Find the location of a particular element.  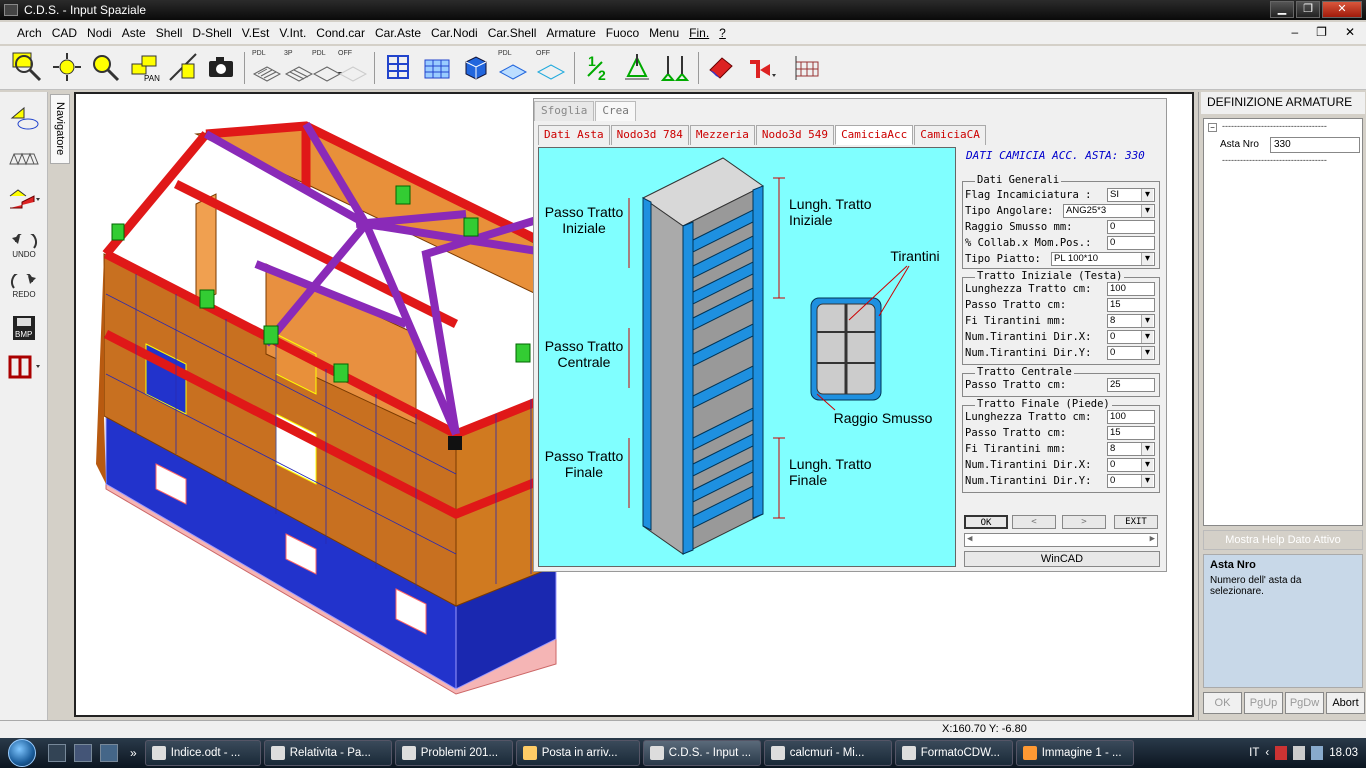

wincad-button: WinCAD is located at coordinates (1062, 559).